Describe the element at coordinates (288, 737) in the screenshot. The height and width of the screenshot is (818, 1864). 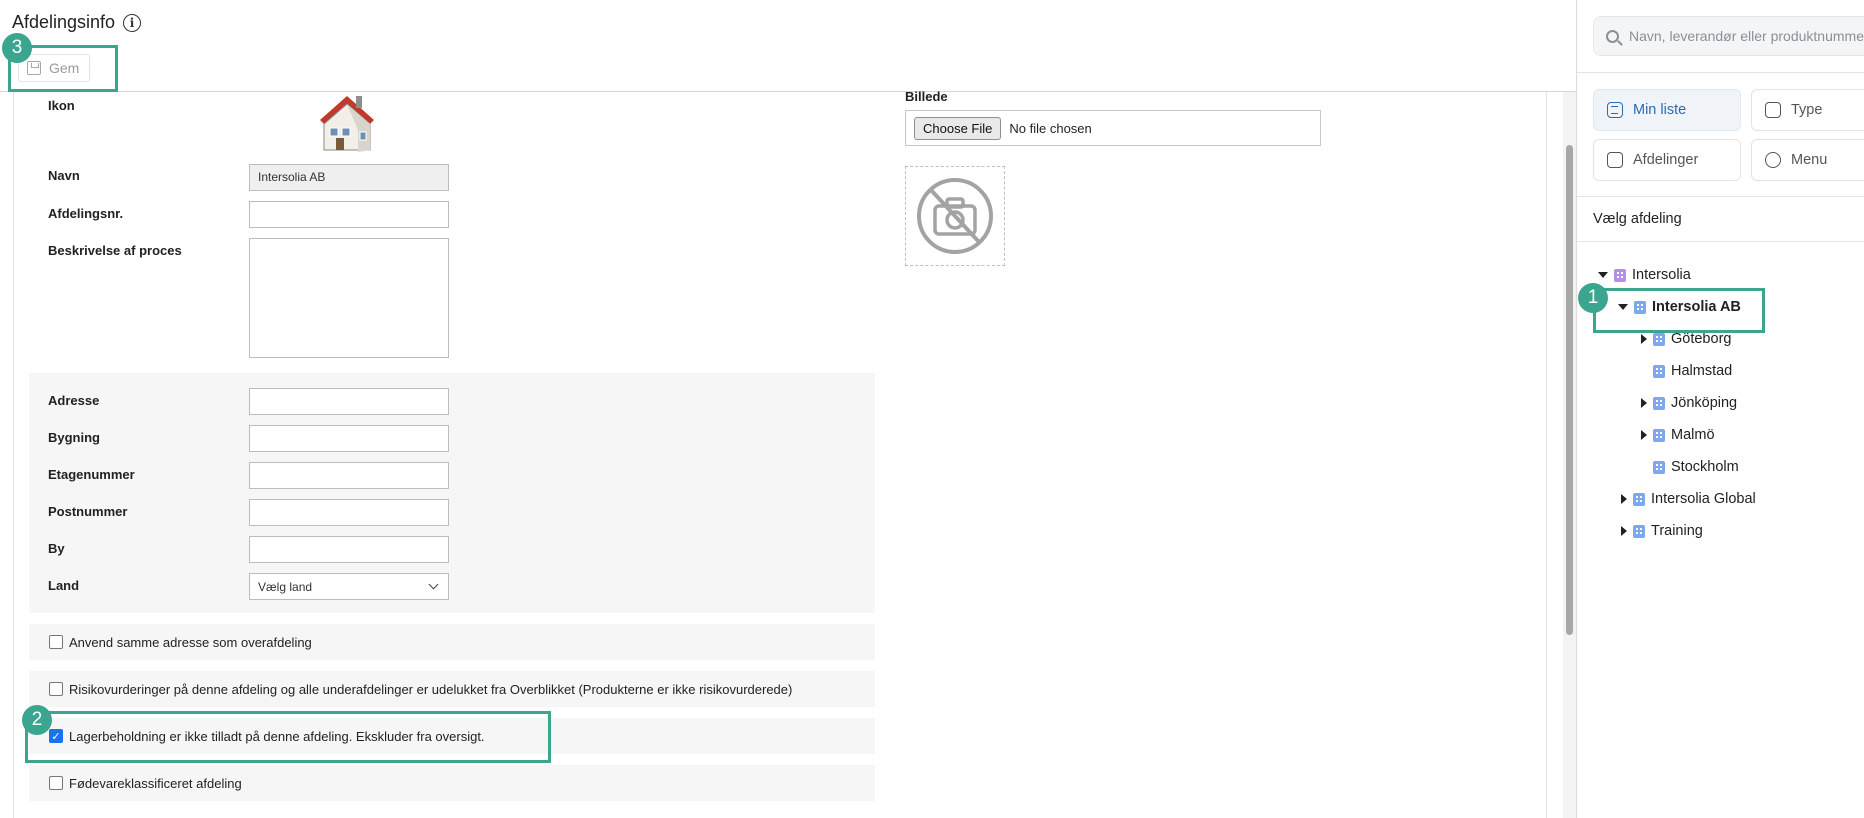
I see `highlight-box-stock` at that location.